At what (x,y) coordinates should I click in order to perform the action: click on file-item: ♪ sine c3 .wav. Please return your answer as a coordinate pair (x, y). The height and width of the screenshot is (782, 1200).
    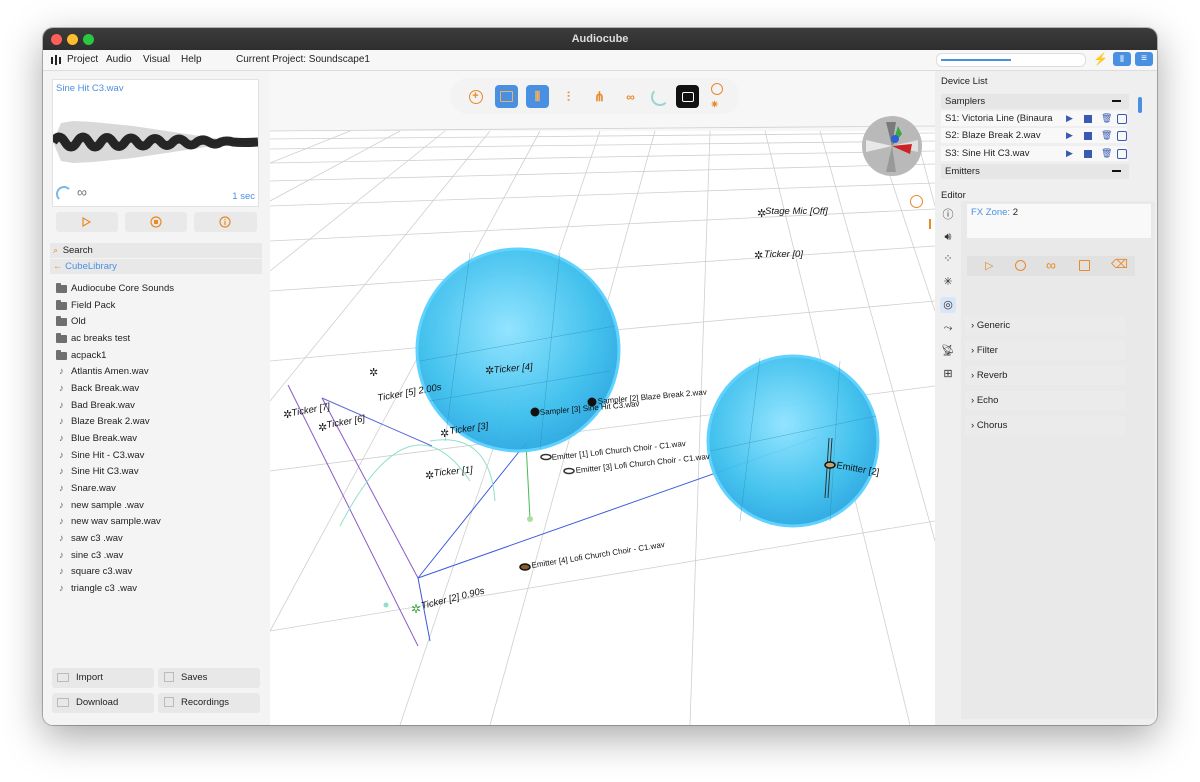
    Looking at the image, I should click on (89, 555).